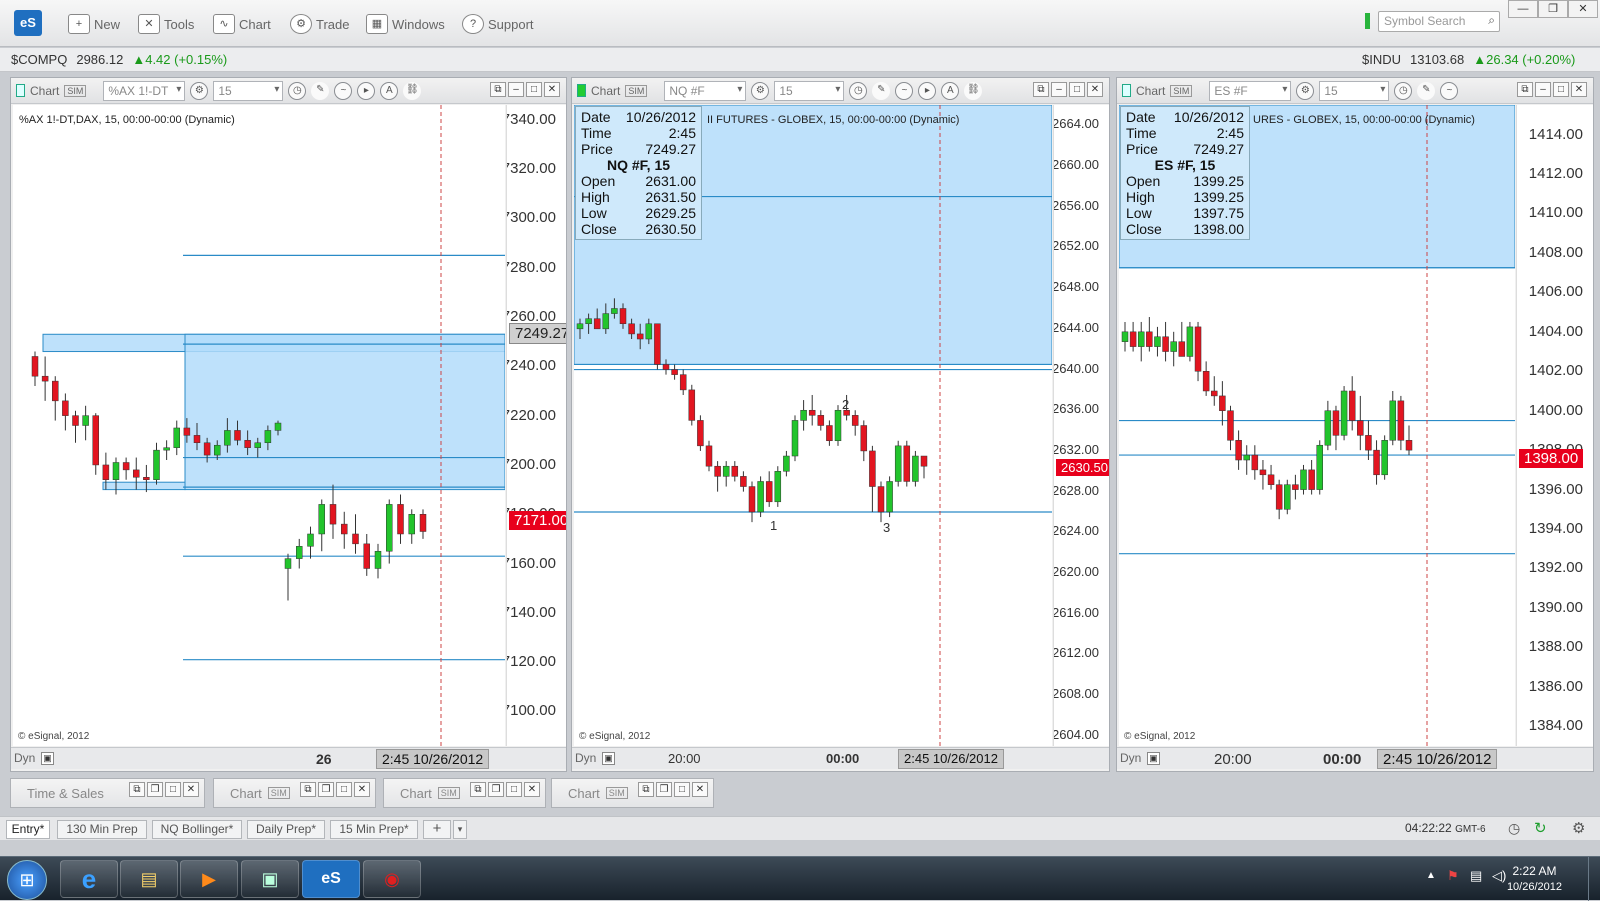 The height and width of the screenshot is (901, 1600). Describe the element at coordinates (89, 879) in the screenshot. I see `internet-explorer-icon: e` at that location.